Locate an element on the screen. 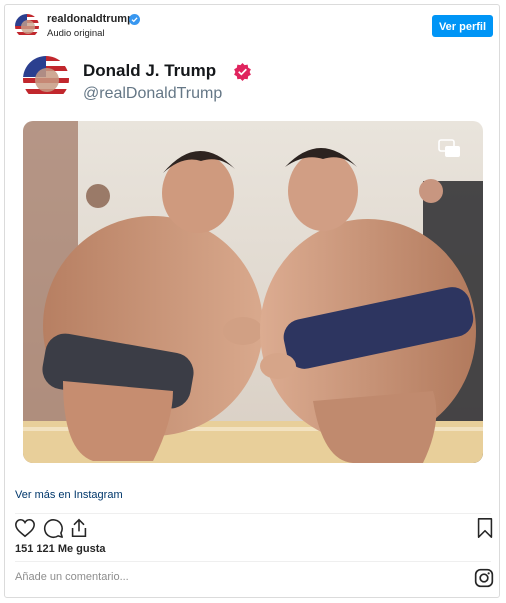 The image size is (506, 603). heart-icon is located at coordinates (25, 528).